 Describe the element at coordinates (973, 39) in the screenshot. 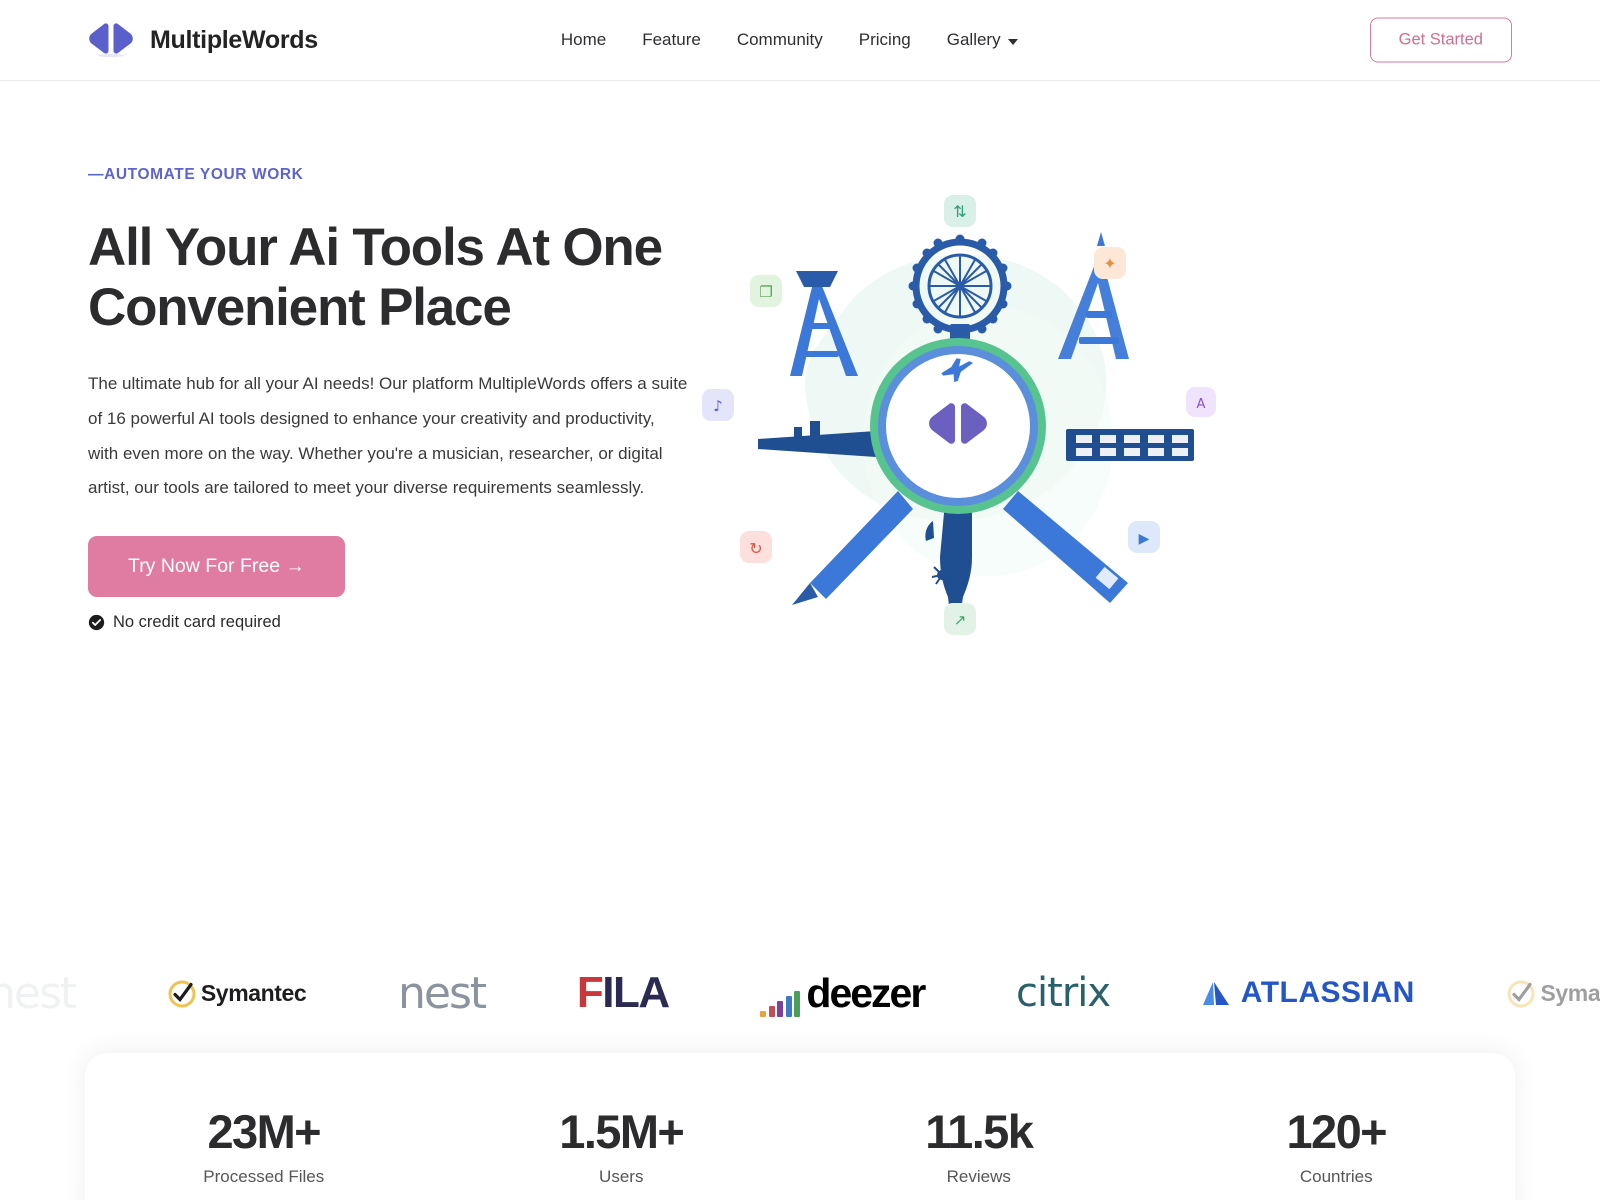

I see `nav-label: Gallery` at that location.